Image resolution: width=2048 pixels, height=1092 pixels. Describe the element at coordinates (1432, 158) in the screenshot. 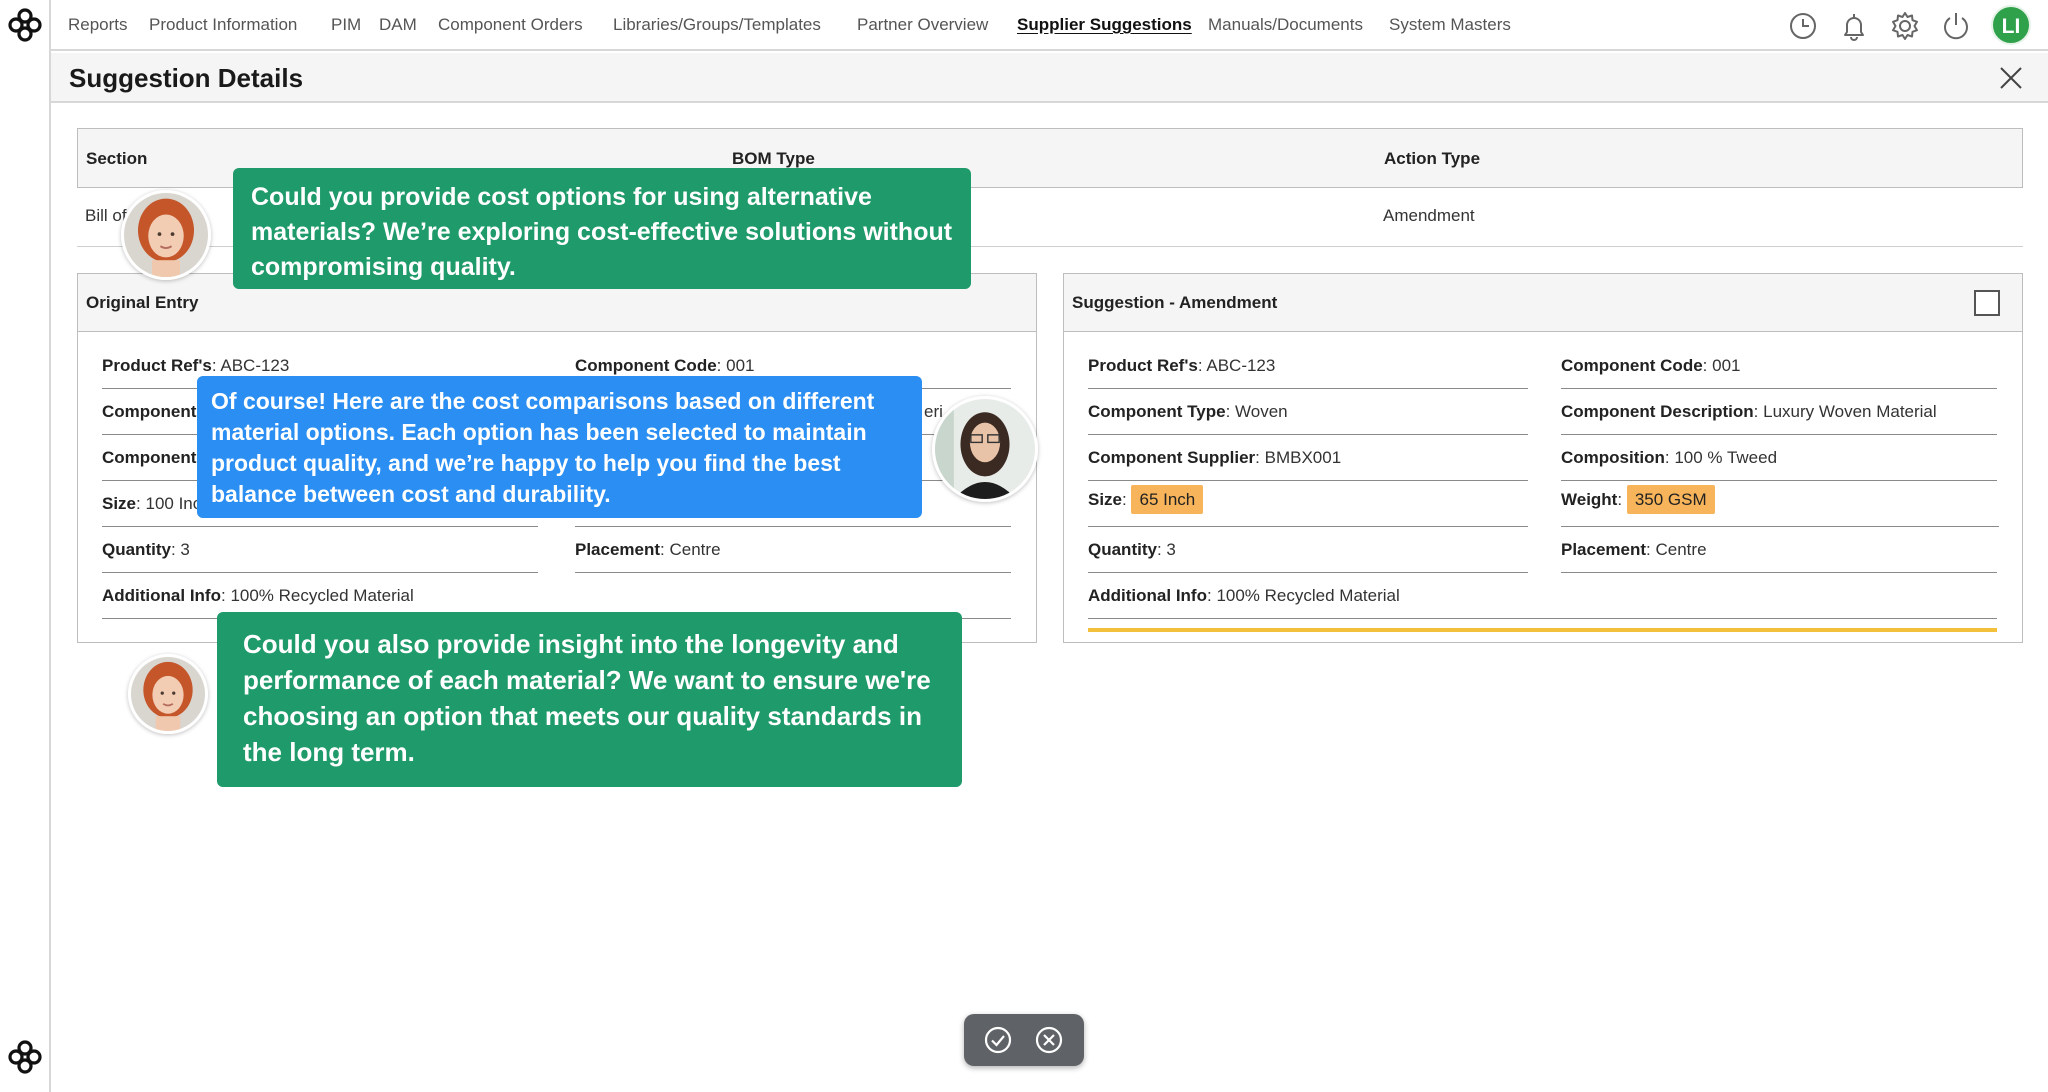

I see `column-header-action-type: Action Type` at that location.